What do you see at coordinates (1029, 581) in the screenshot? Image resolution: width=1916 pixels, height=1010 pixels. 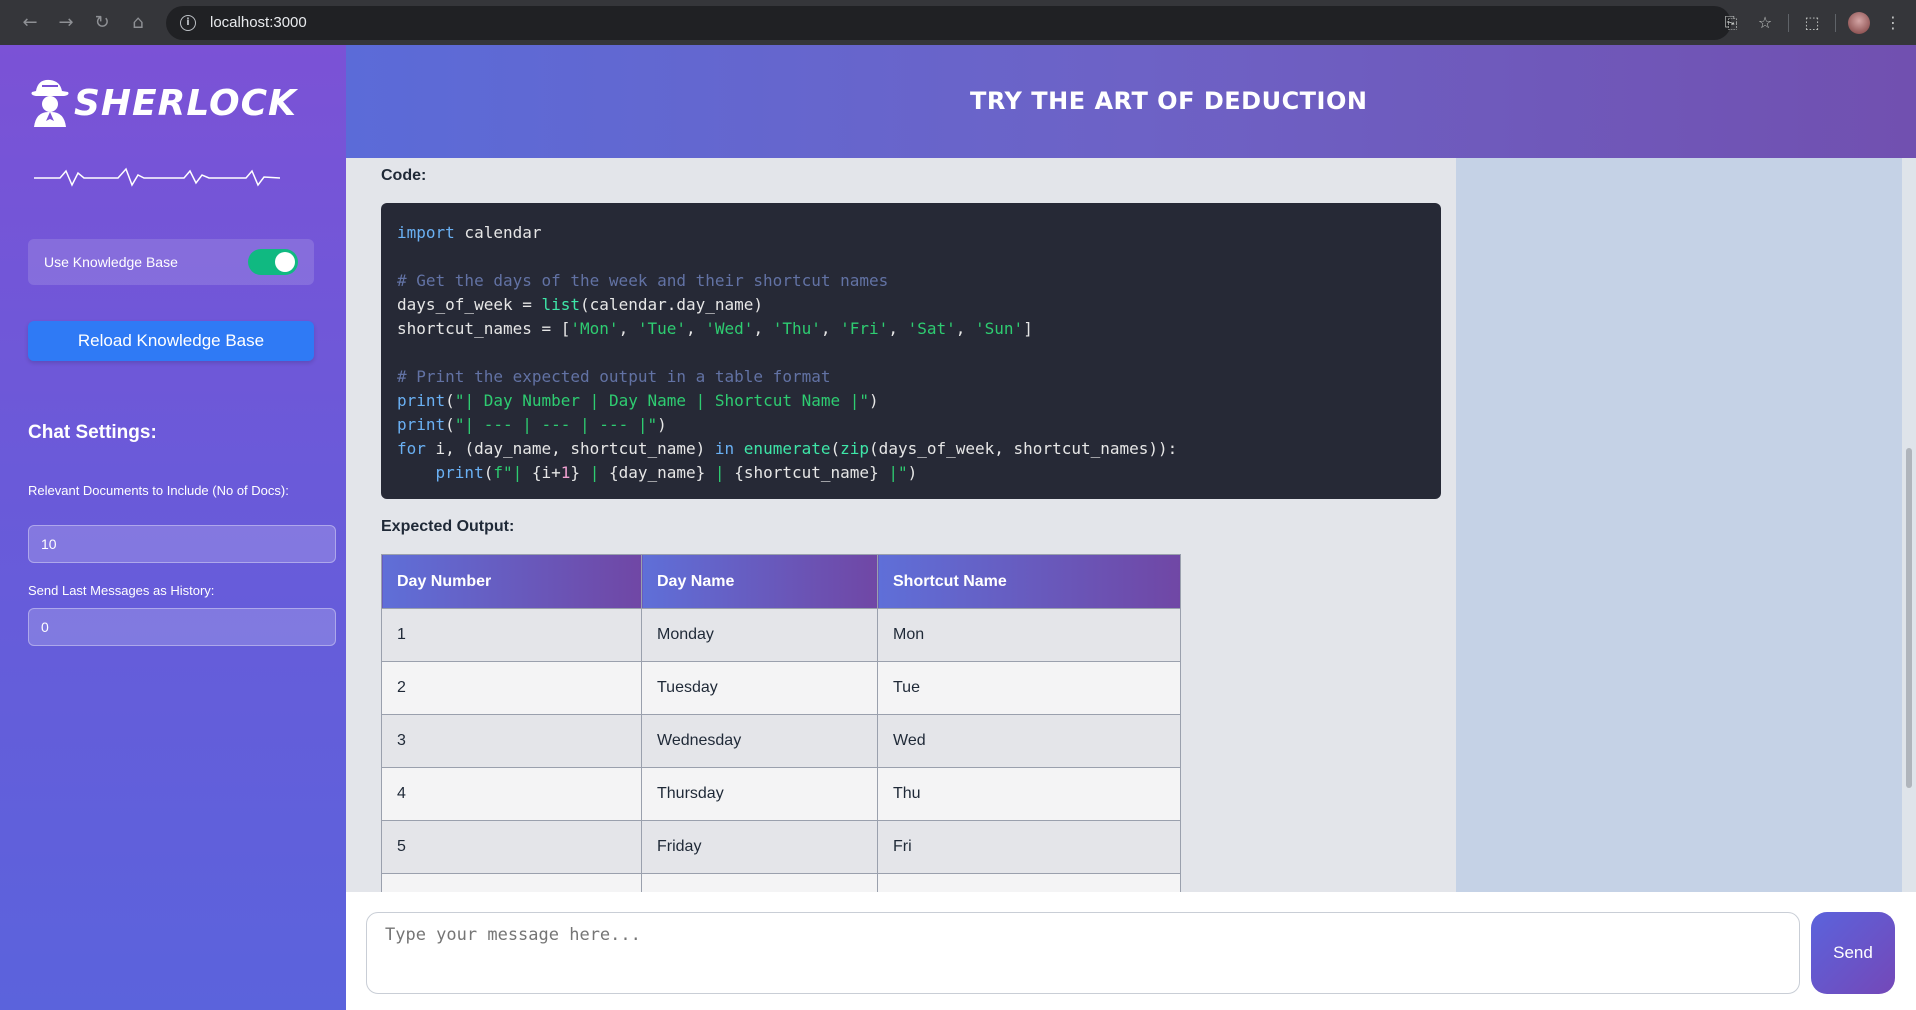 I see `table-header-cell: Shortcut Name` at bounding box center [1029, 581].